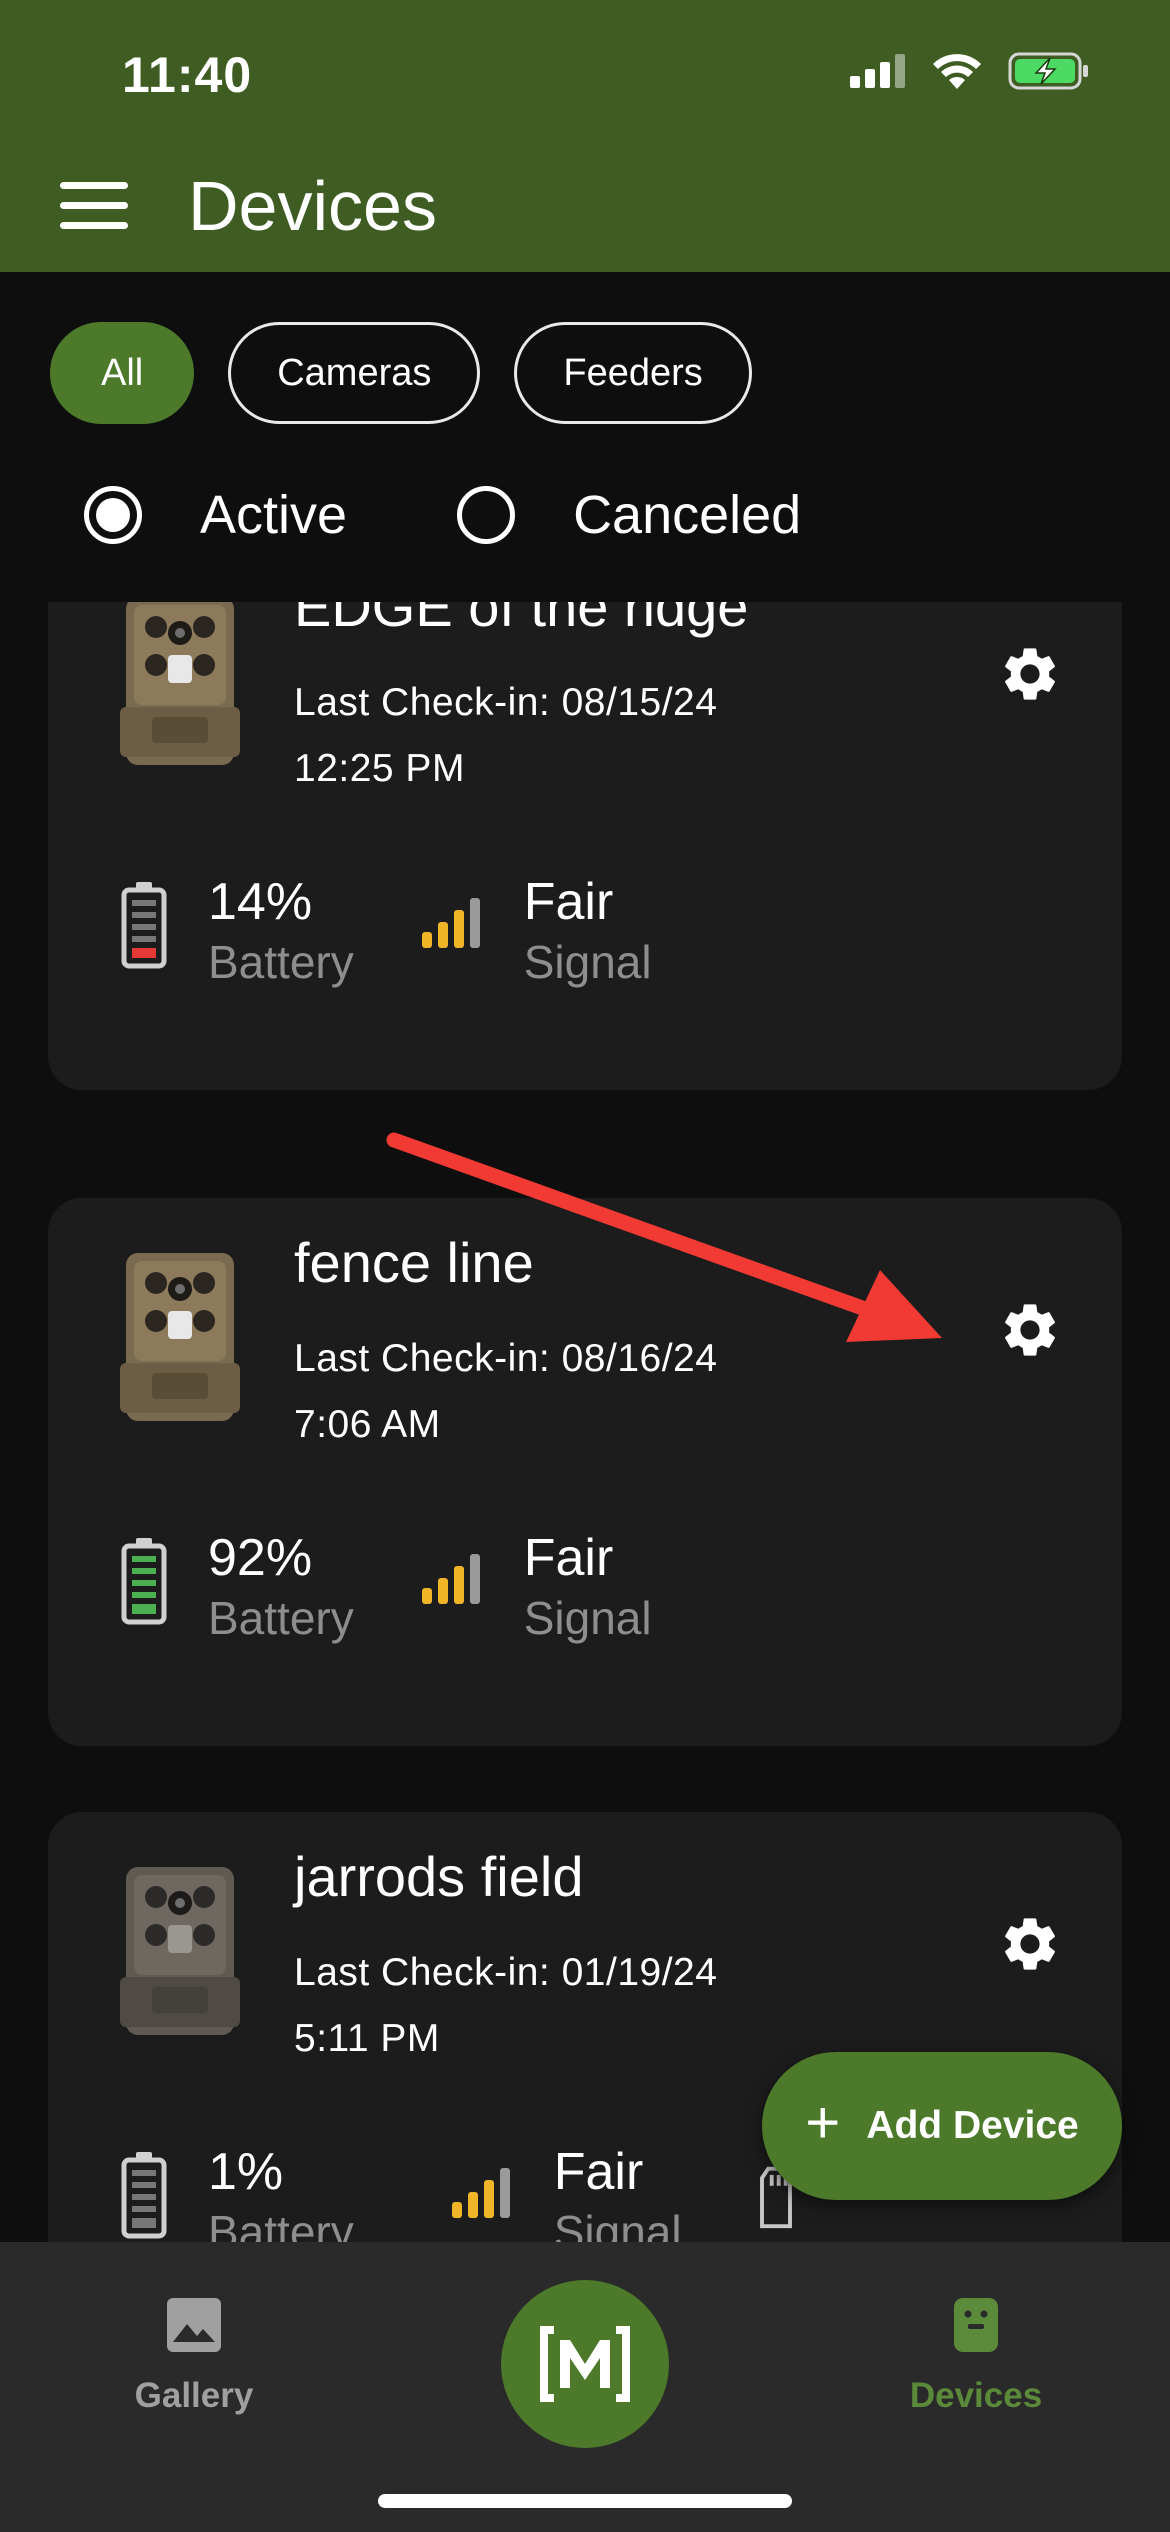  I want to click on device-stats: 14% Battery Fair Signal, so click(386, 932).